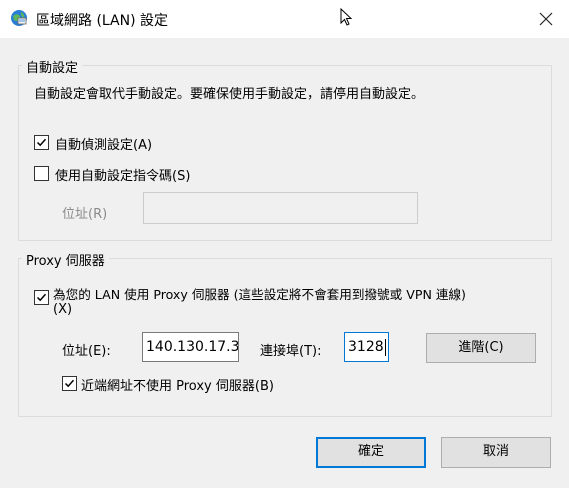 This screenshot has width=569, height=488. I want to click on bypass-local-label: 近端網址不使用 Proxy 伺服器(B), so click(177, 384).